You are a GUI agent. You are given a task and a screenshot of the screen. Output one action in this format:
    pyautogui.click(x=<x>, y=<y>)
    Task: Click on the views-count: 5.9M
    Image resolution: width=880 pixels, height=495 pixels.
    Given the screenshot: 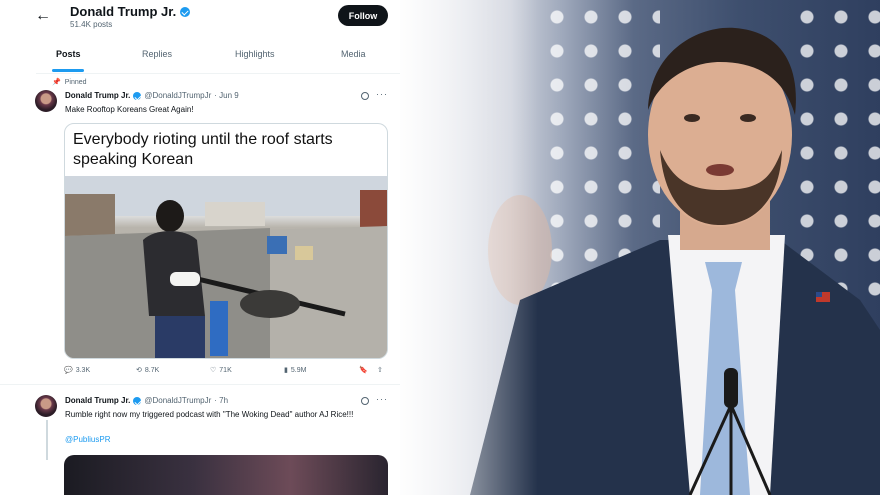 What is the action you would take?
    pyautogui.click(x=298, y=370)
    